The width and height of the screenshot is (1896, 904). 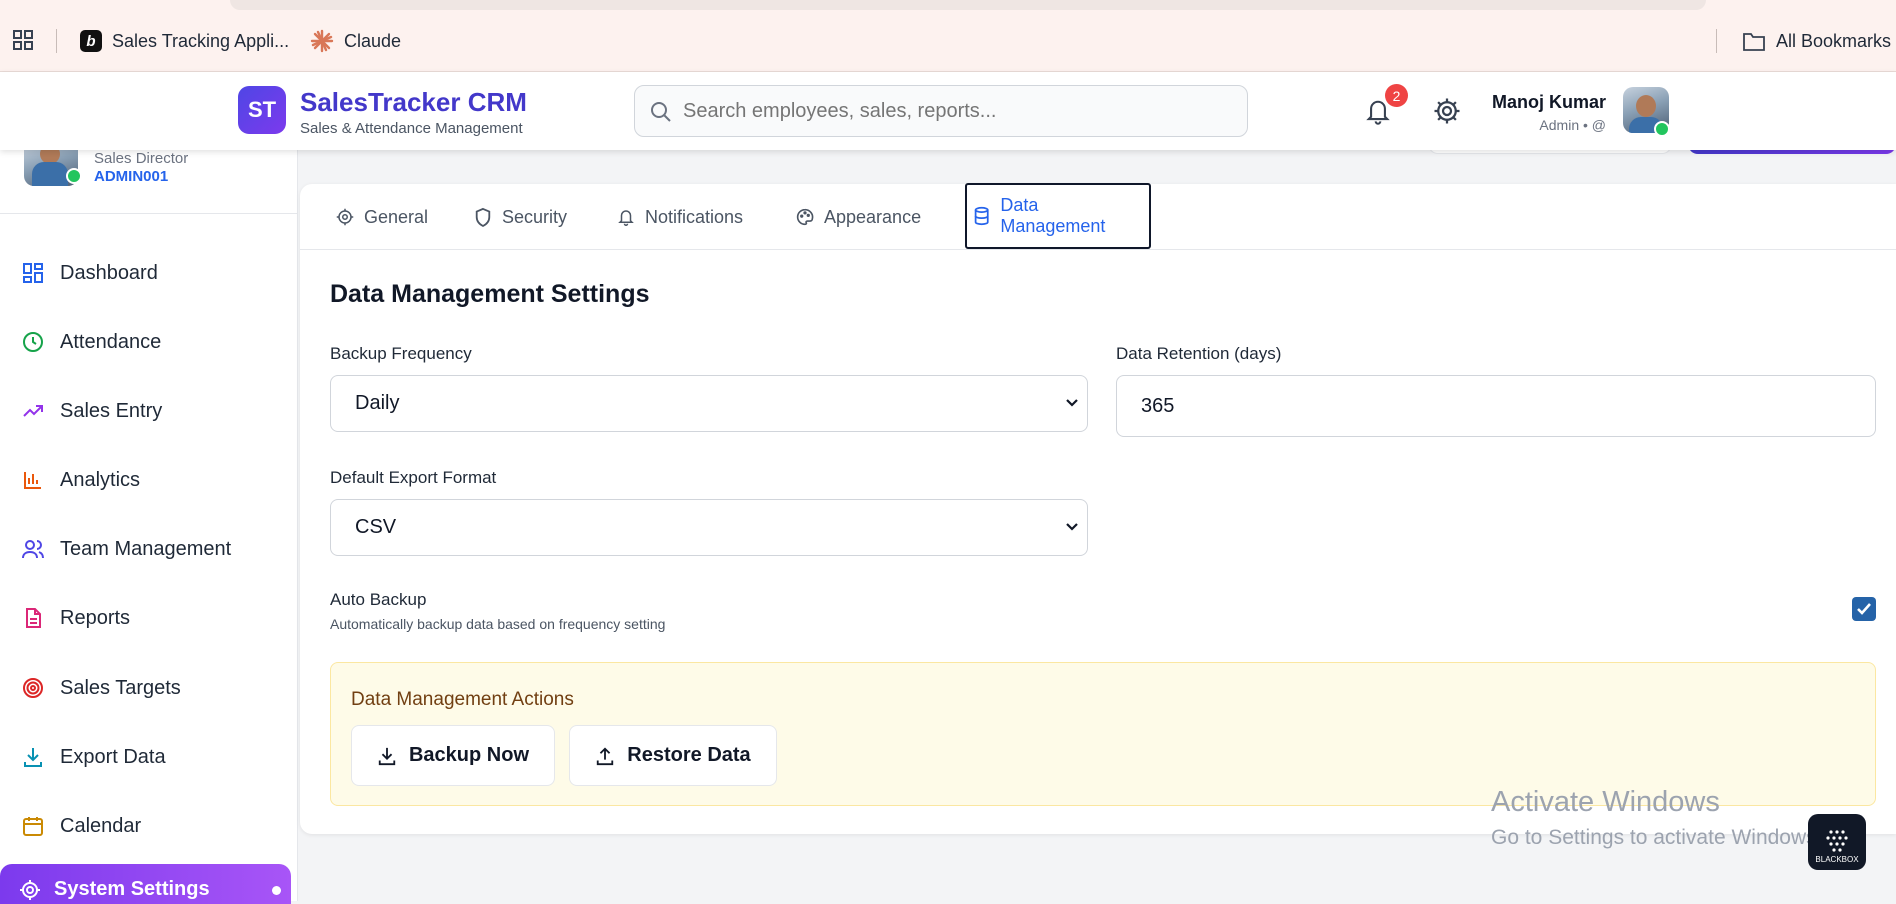 I want to click on sidebar-item-sales-targets: Sales Targets, so click(x=149, y=688).